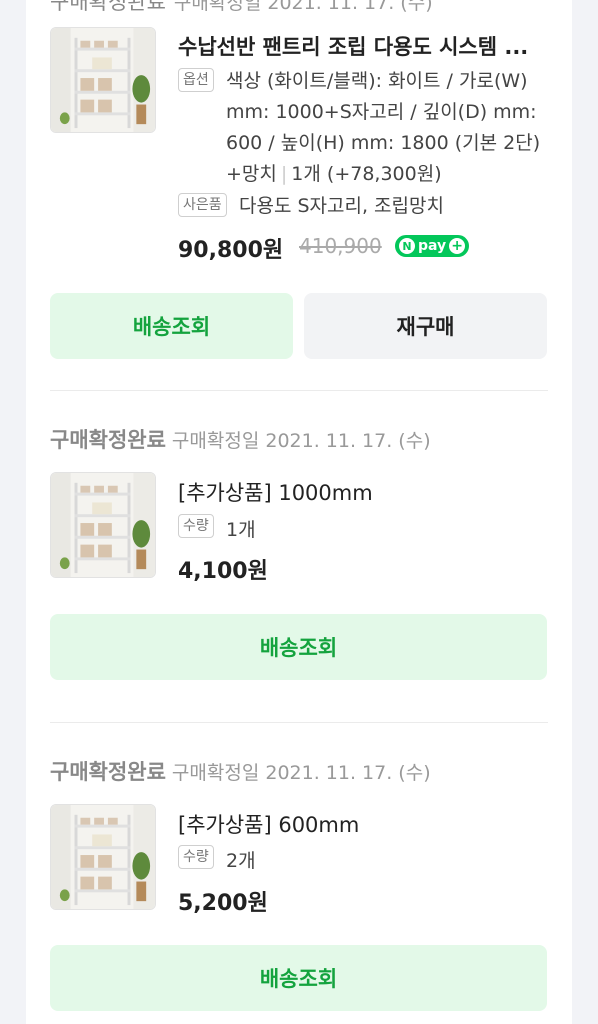 The height and width of the screenshot is (1024, 598). What do you see at coordinates (241, 861) in the screenshot?
I see `quantity-value: 2개` at bounding box center [241, 861].